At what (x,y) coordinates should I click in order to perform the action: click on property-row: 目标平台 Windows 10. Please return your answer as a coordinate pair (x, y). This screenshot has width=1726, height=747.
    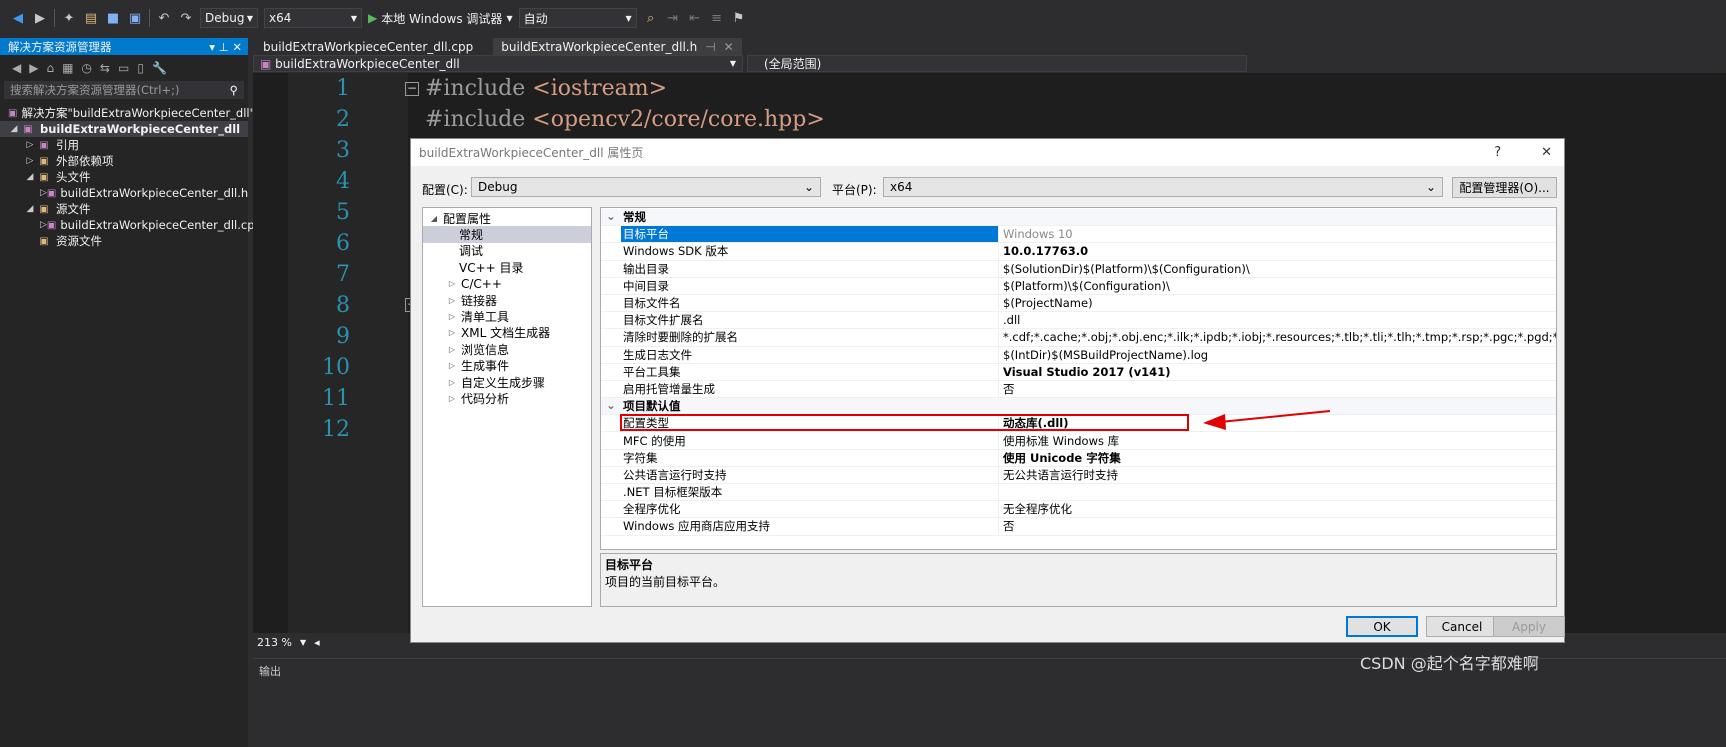
    Looking at the image, I should click on (1078, 235).